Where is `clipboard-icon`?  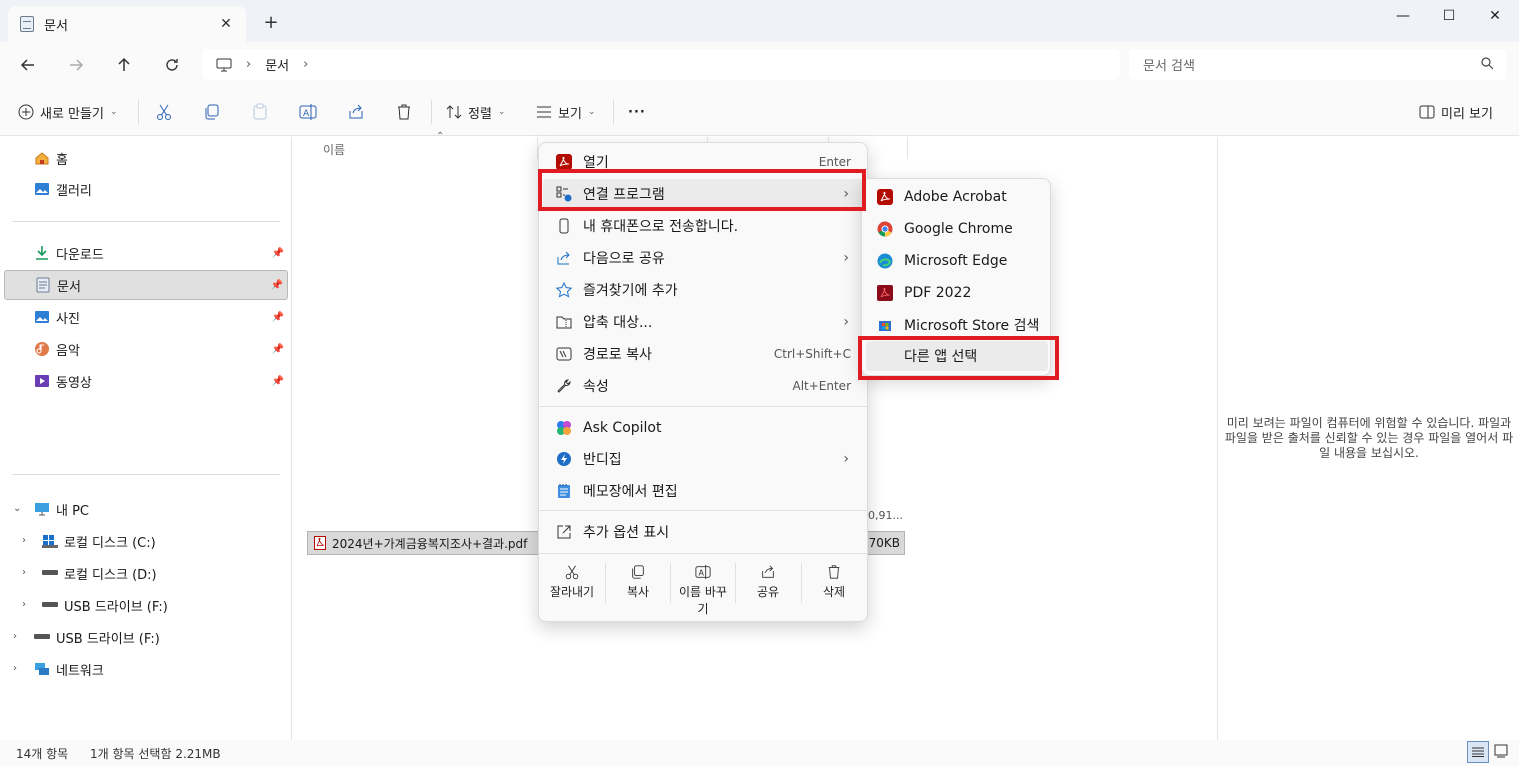
clipboard-icon is located at coordinates (260, 111).